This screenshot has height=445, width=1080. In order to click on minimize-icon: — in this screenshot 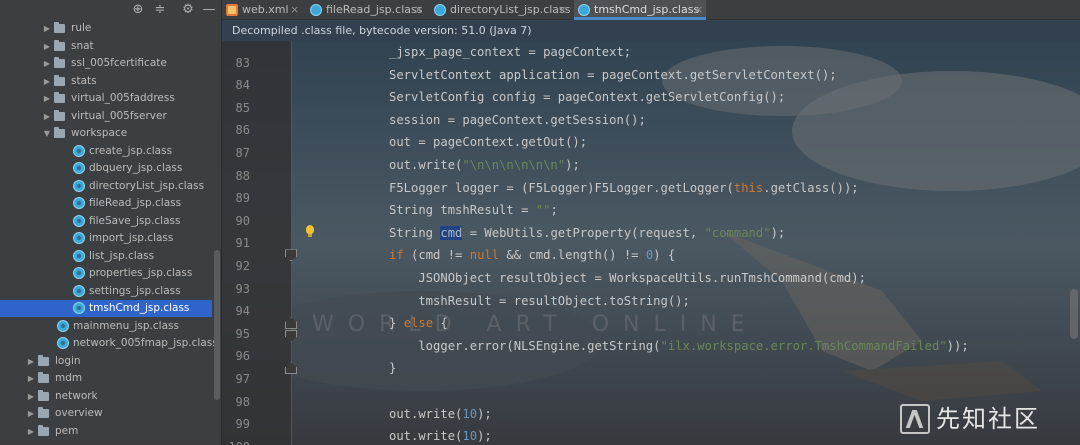, I will do `click(209, 10)`.